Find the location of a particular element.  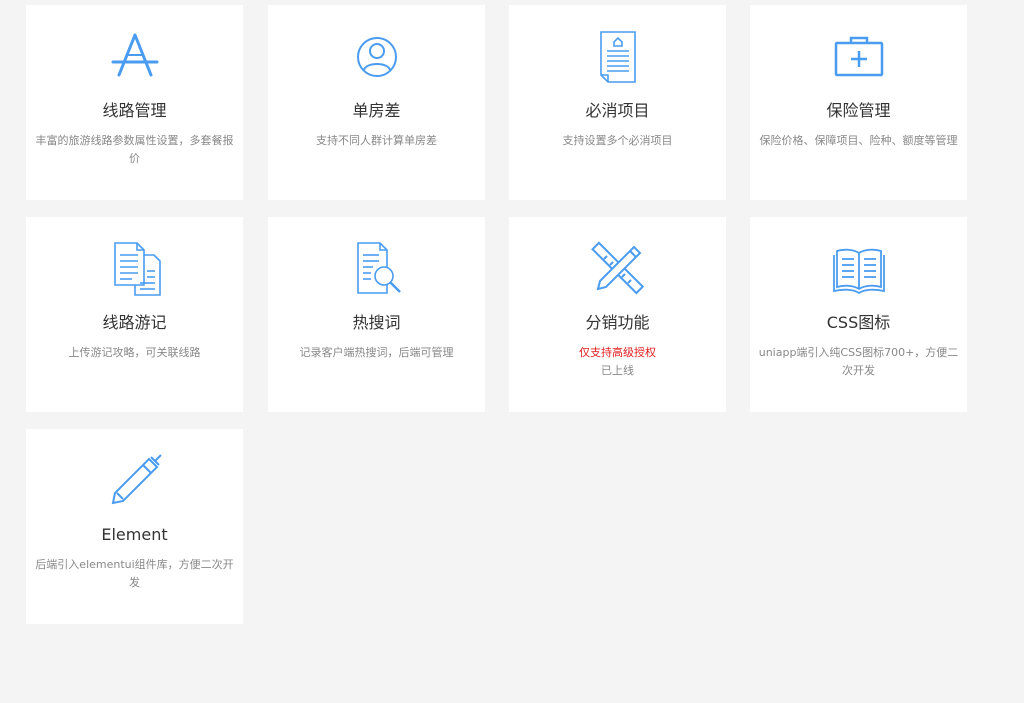

card-title: 线路管理 is located at coordinates (134, 110).